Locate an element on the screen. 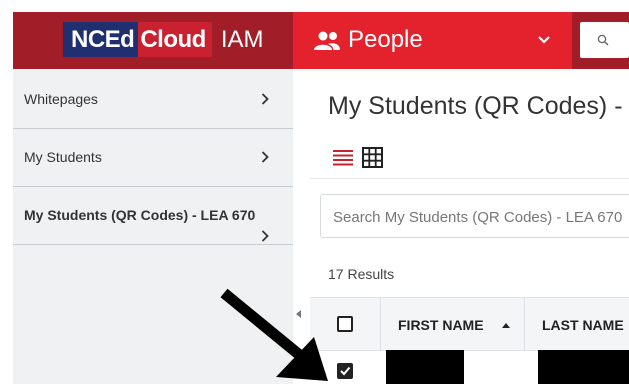  sidebar-item-my-students-qr-codes: My Students (QR Codes) - LEA 670 is located at coordinates (153, 216).